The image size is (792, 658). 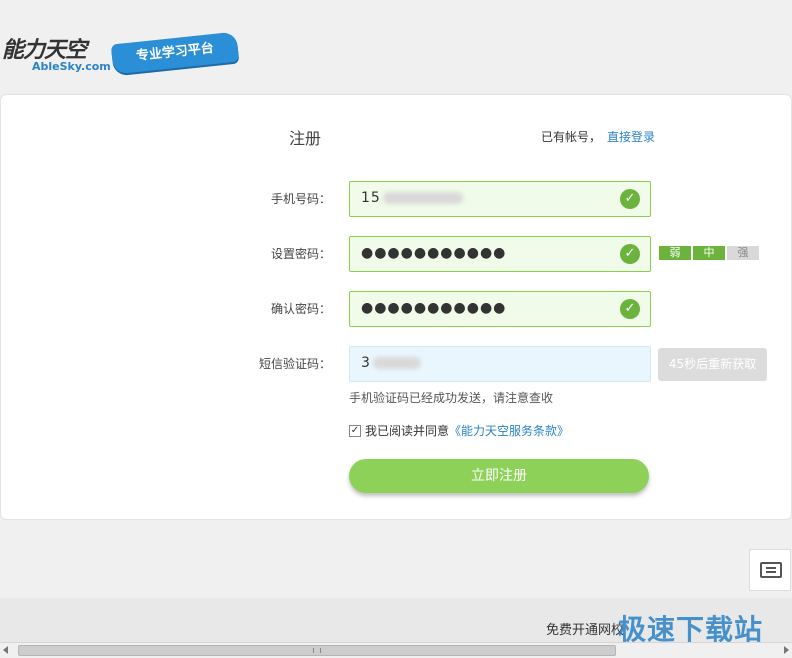 I want to click on phone-value: 15, so click(x=412, y=198).